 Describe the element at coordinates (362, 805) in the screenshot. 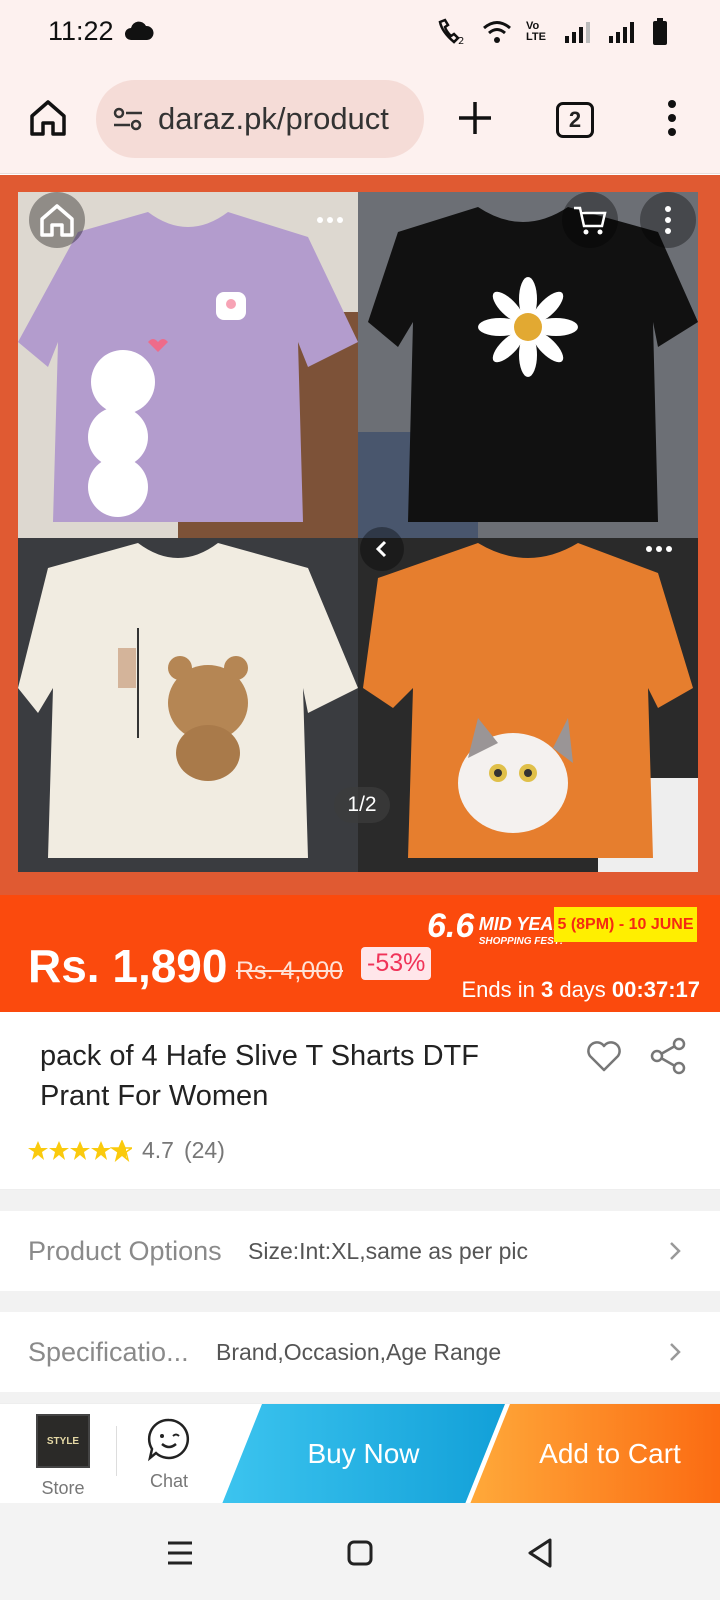

I see `image-counter: 1/2` at that location.